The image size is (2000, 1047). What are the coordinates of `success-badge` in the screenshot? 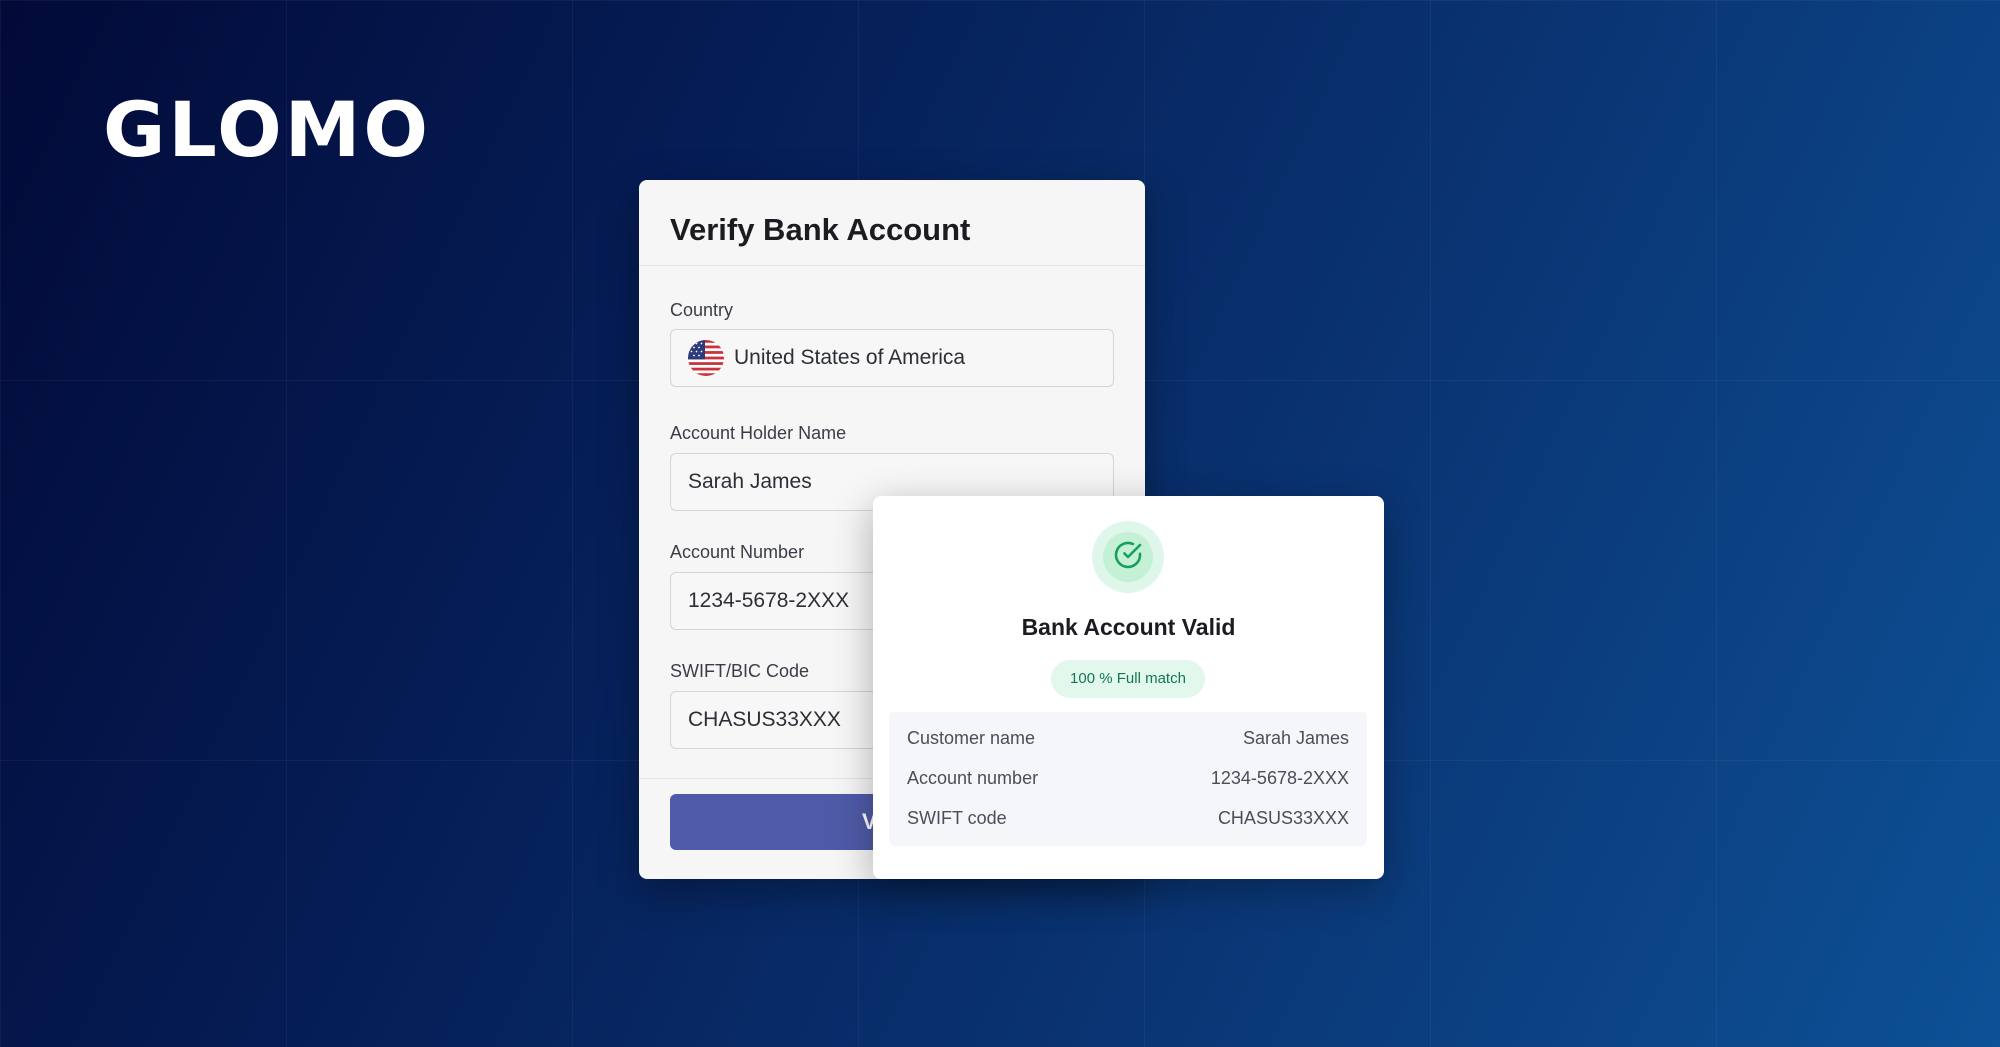 It's located at (1128, 557).